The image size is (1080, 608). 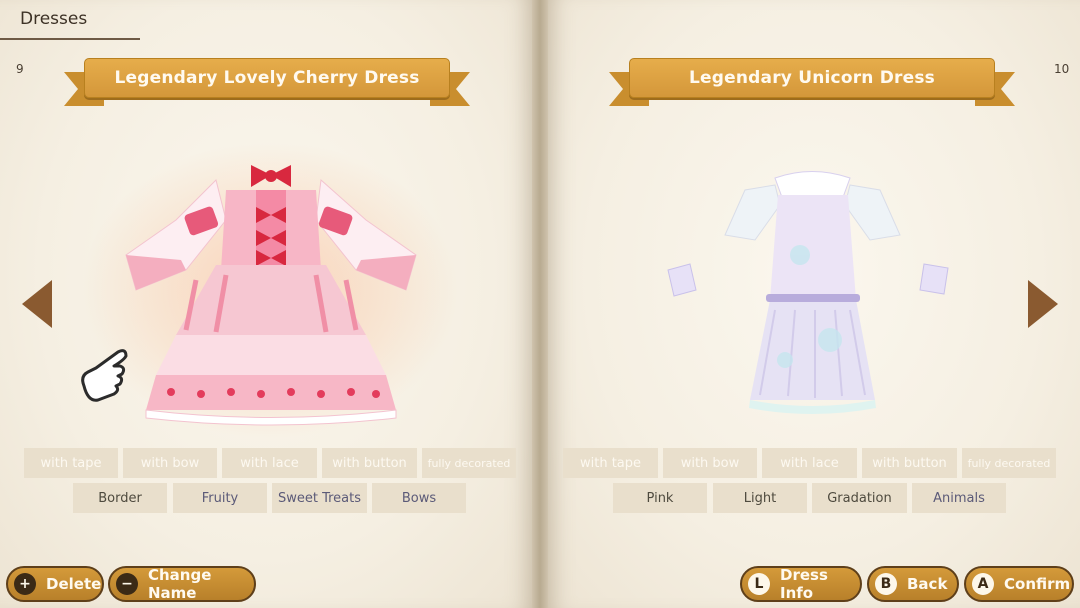 I want to click on title-ribbon-left: Legendary Lovely Cherry Dress, so click(x=267, y=83).